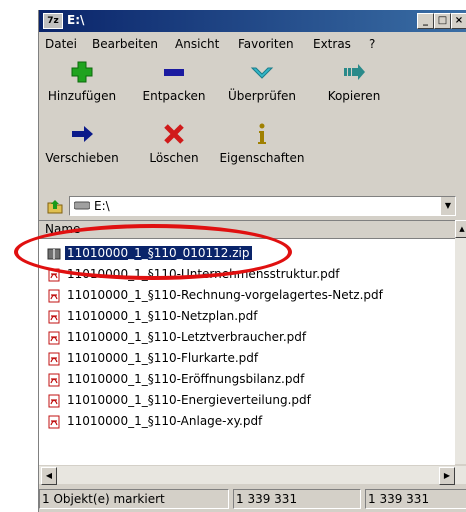 Image resolution: width=466 pixels, height=512 pixels. I want to click on list-item: 11010000_1_§110-Letztverbraucher.pdf, so click(245, 338).